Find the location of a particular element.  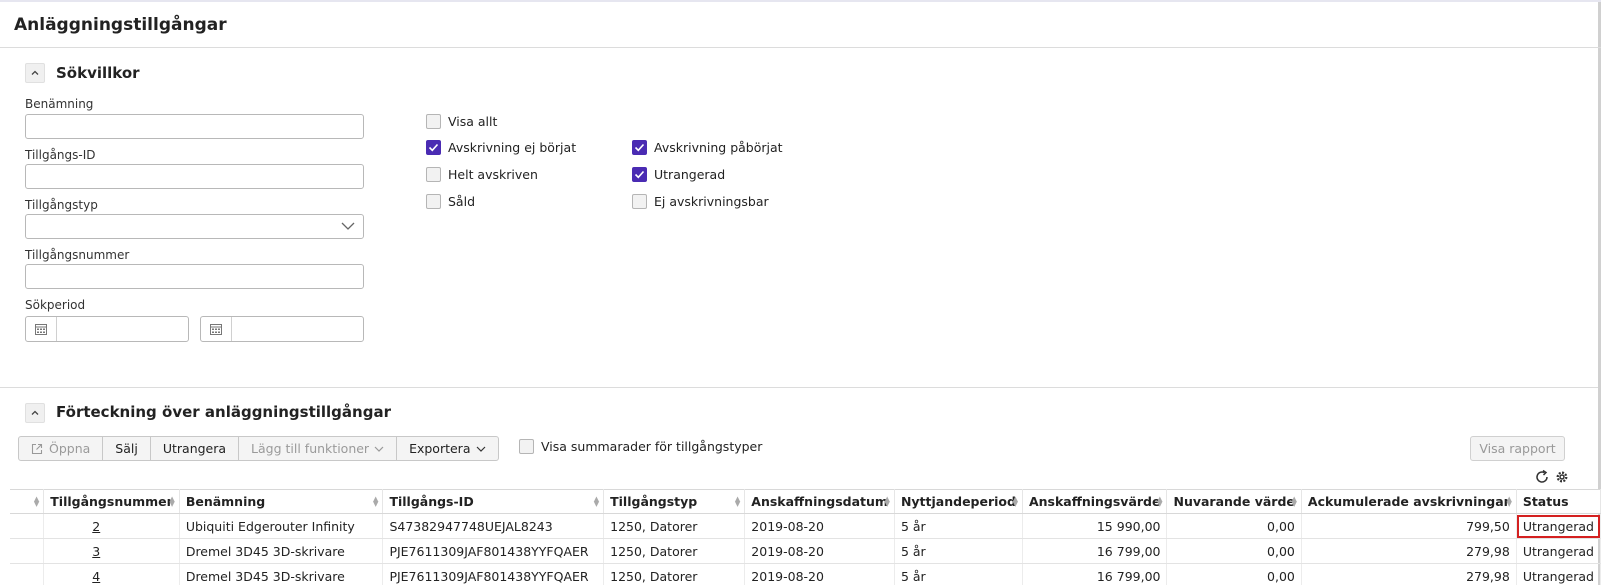

checkbox-avskrivning-paborjat: Avskrivning påbörjat is located at coordinates (707, 147).